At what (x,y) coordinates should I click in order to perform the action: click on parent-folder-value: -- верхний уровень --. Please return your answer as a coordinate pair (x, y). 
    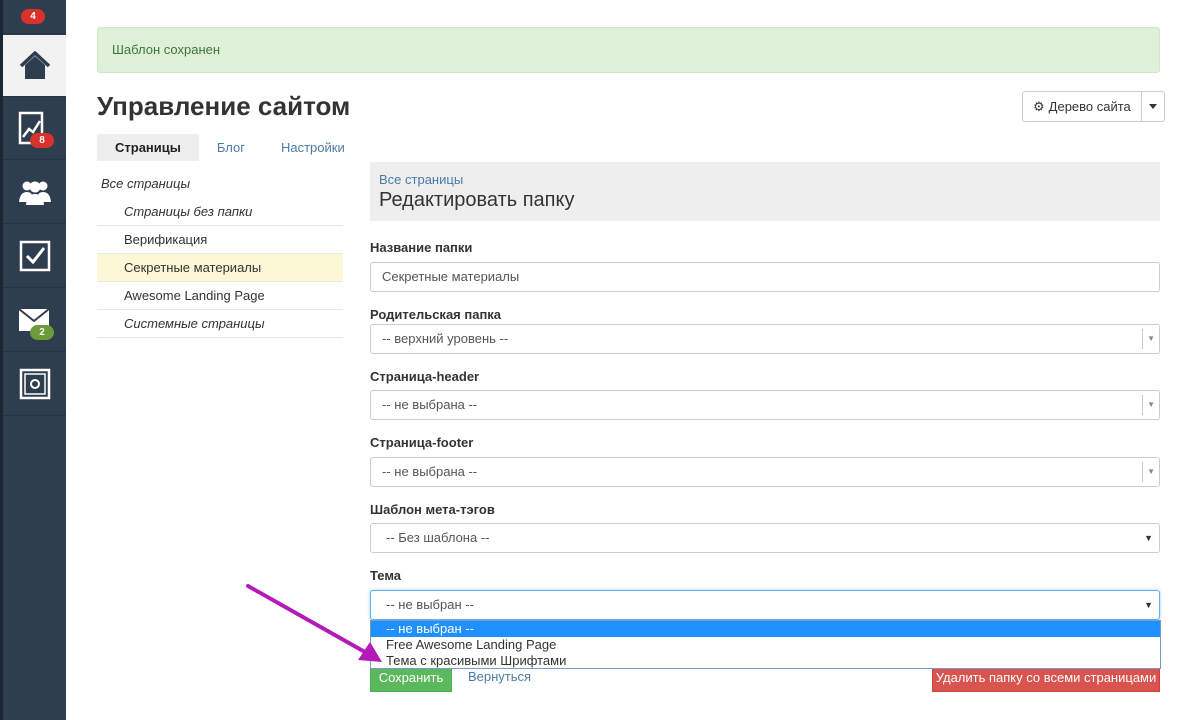
    Looking at the image, I should click on (445, 338).